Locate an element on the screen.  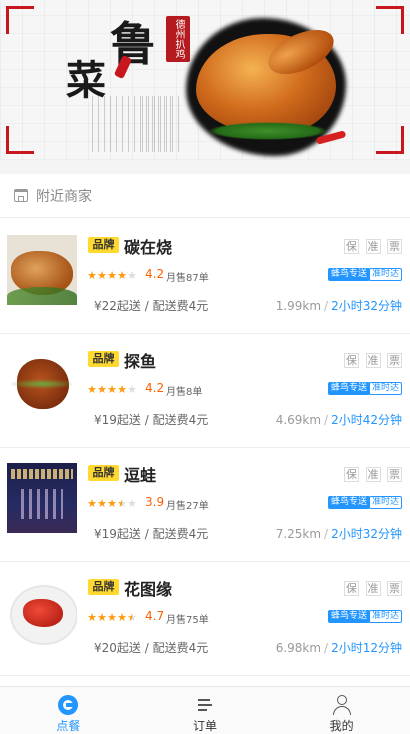
distance: 4.69km is located at coordinates (298, 420).